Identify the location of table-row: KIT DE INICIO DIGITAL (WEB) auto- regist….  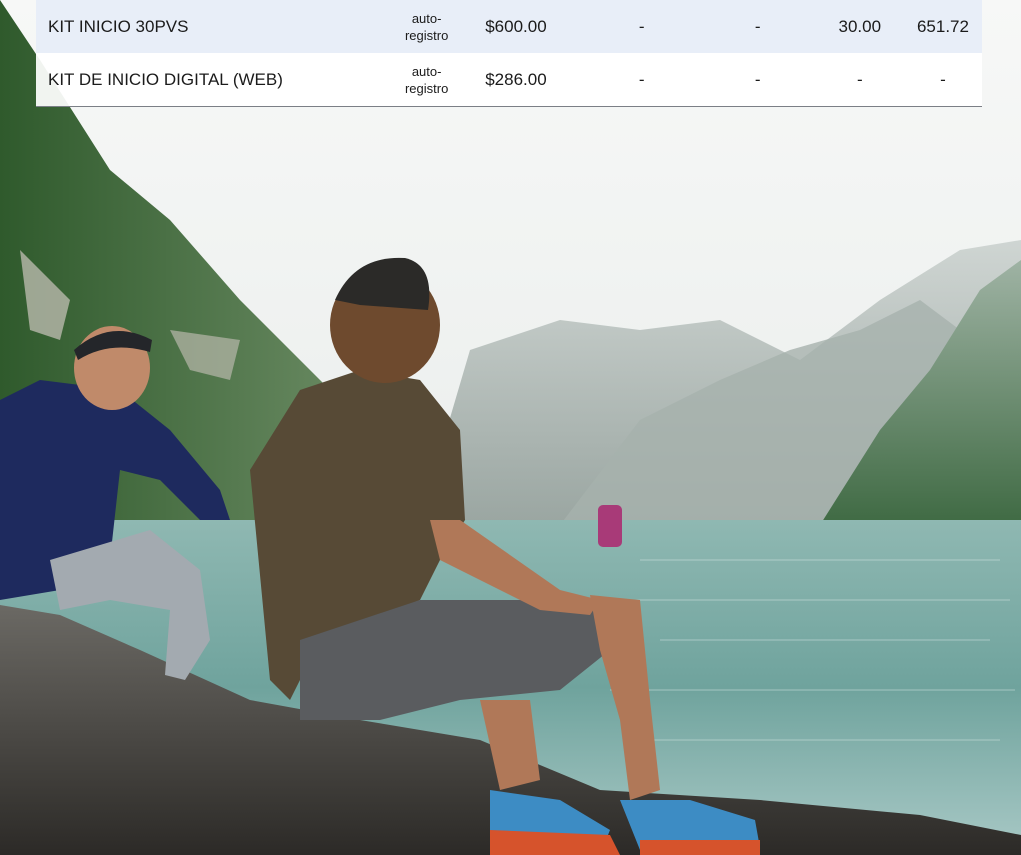
(509, 80).